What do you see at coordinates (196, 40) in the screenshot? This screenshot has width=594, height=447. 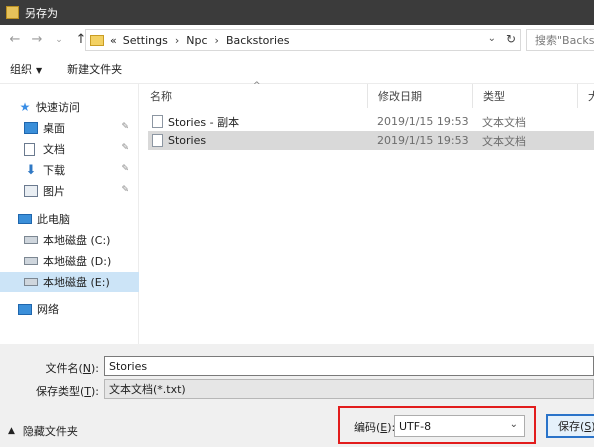 I see `breadcrumb-npc: Npc` at bounding box center [196, 40].